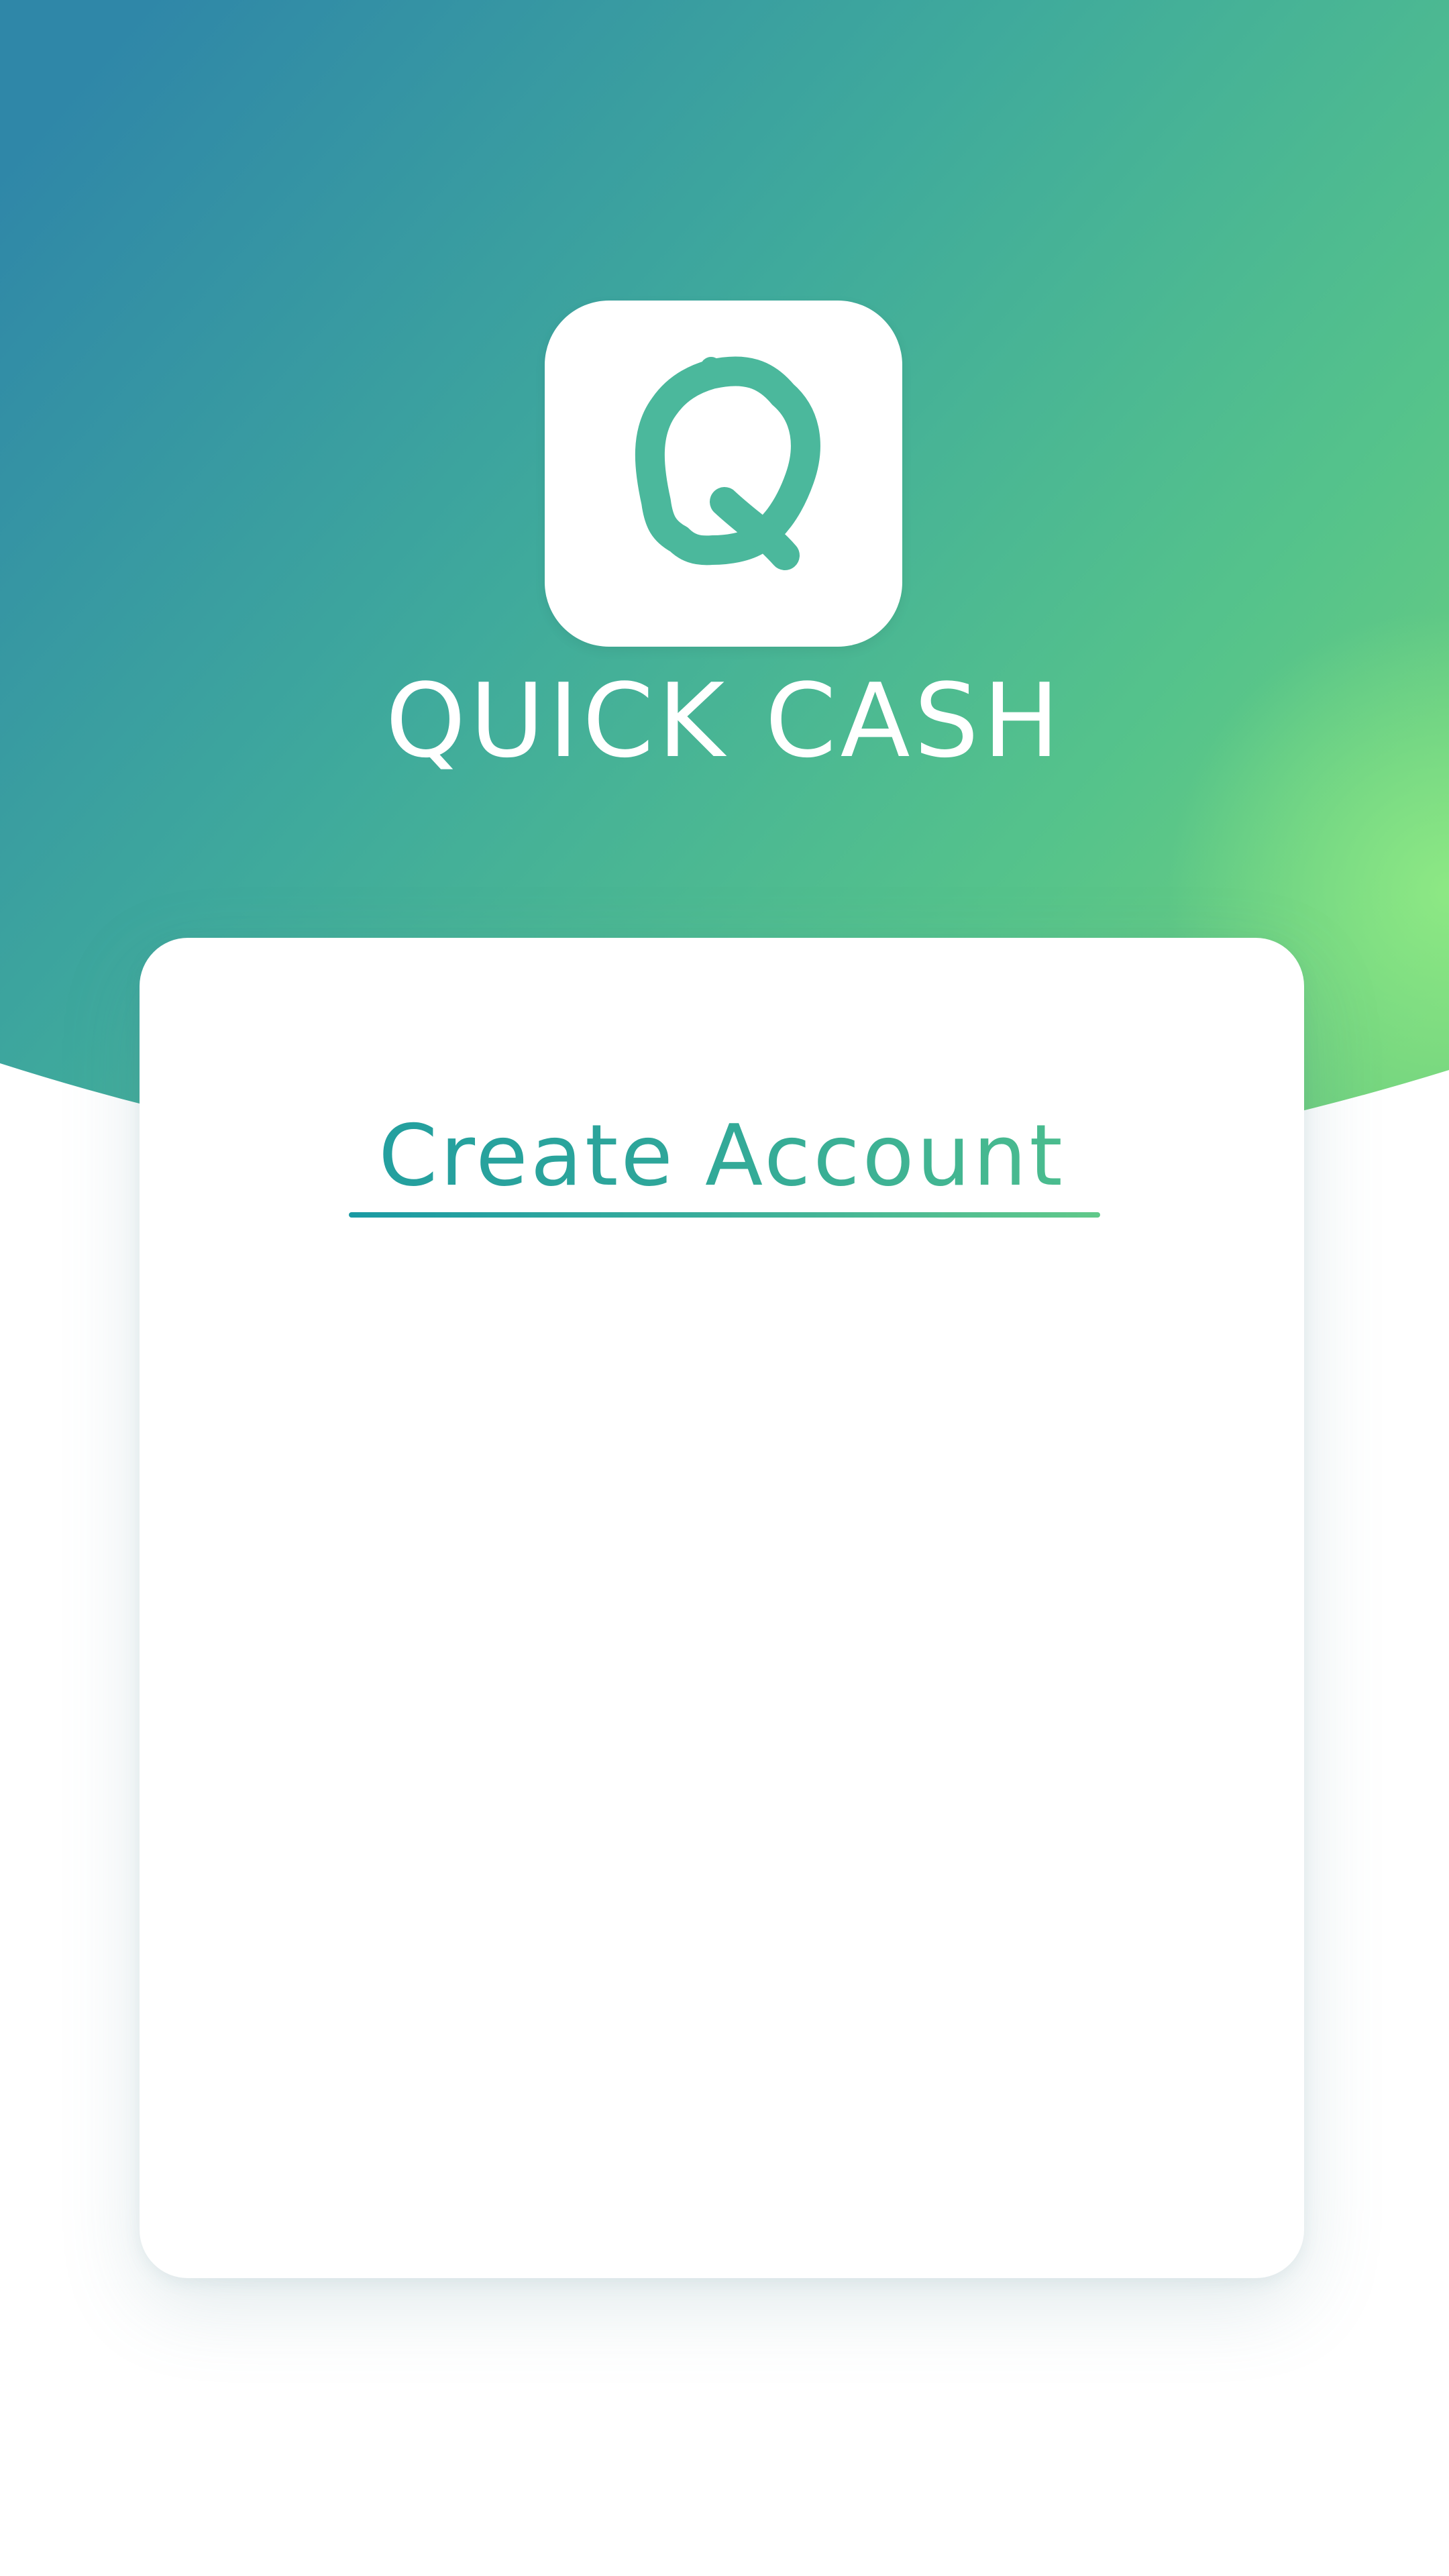 The height and width of the screenshot is (2576, 1449). What do you see at coordinates (724, 720) in the screenshot?
I see `app-name: QUICK CASH` at bounding box center [724, 720].